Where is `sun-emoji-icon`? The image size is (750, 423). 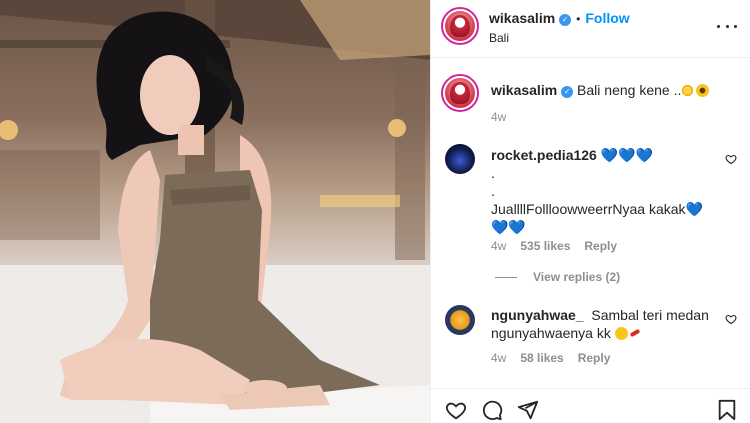
sun-emoji-icon is located at coordinates (688, 90).